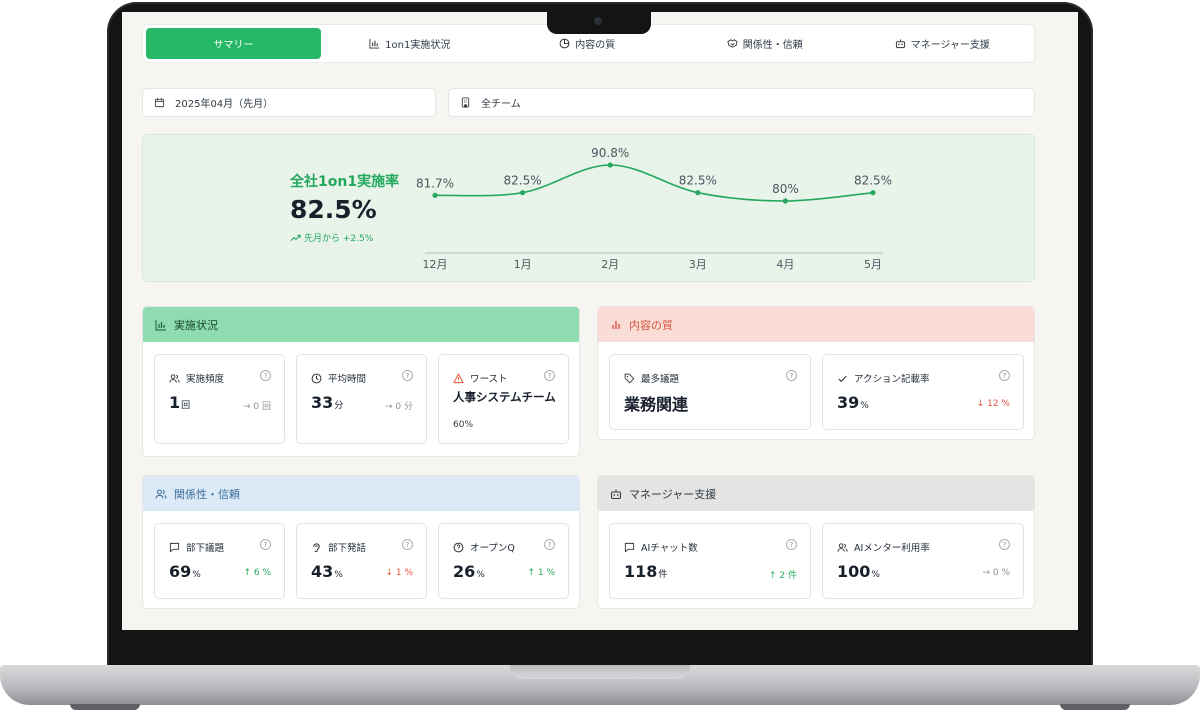  What do you see at coordinates (361, 493) in the screenshot?
I see `section-header: 関係性・信頼` at bounding box center [361, 493].